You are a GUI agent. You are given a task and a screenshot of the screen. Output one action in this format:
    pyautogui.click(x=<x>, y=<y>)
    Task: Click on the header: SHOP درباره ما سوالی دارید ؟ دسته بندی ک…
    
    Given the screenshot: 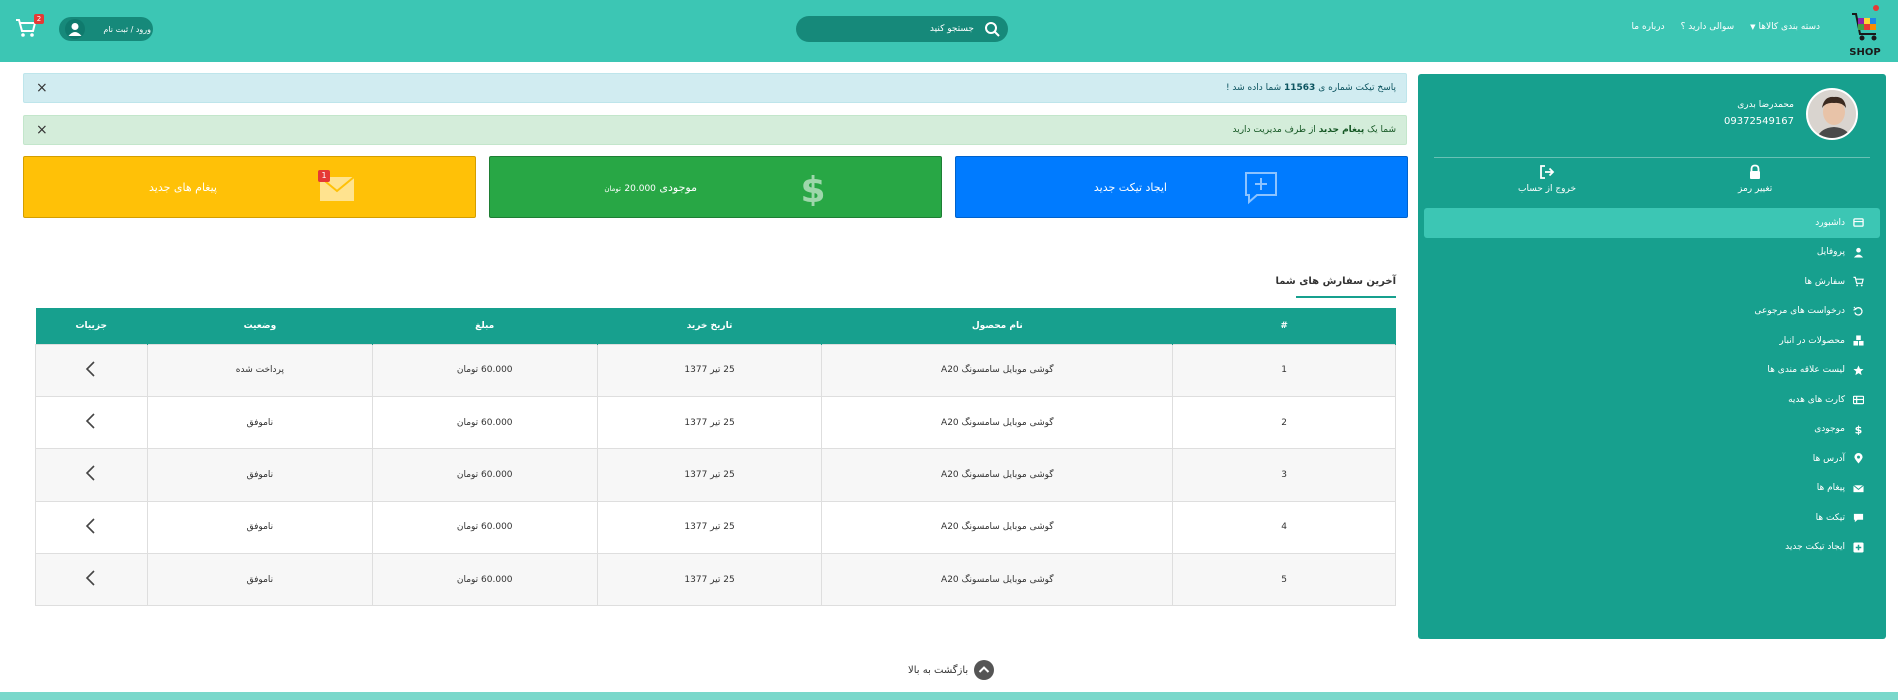 What is the action you would take?
    pyautogui.click(x=949, y=31)
    